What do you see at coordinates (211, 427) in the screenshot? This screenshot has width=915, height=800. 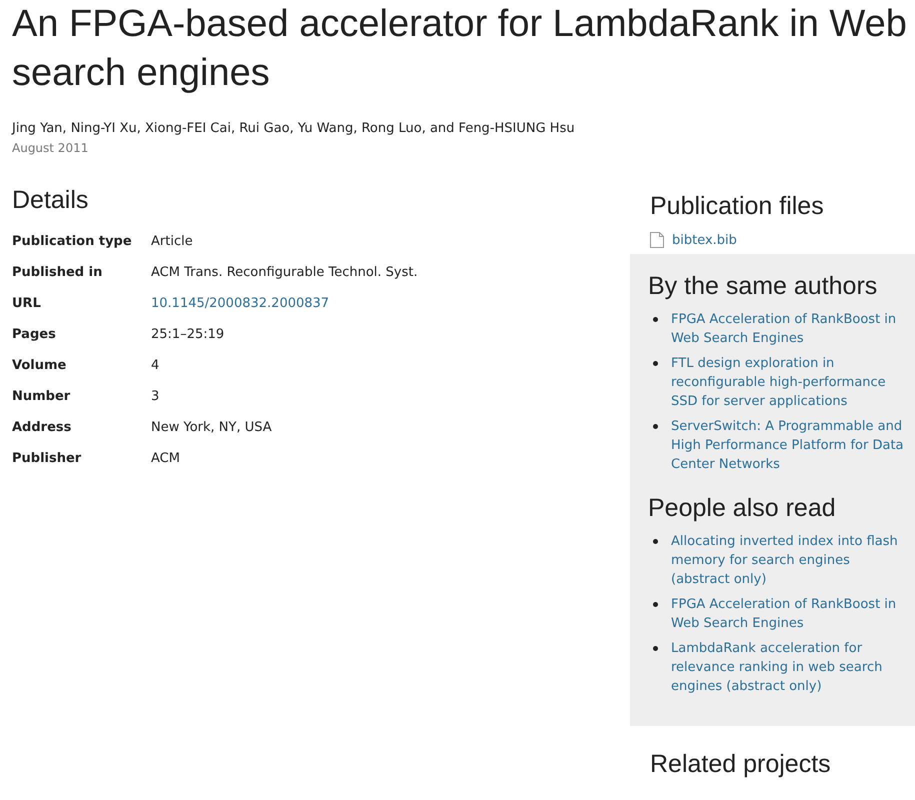 I see `detail-value: New York, NY, USA` at bounding box center [211, 427].